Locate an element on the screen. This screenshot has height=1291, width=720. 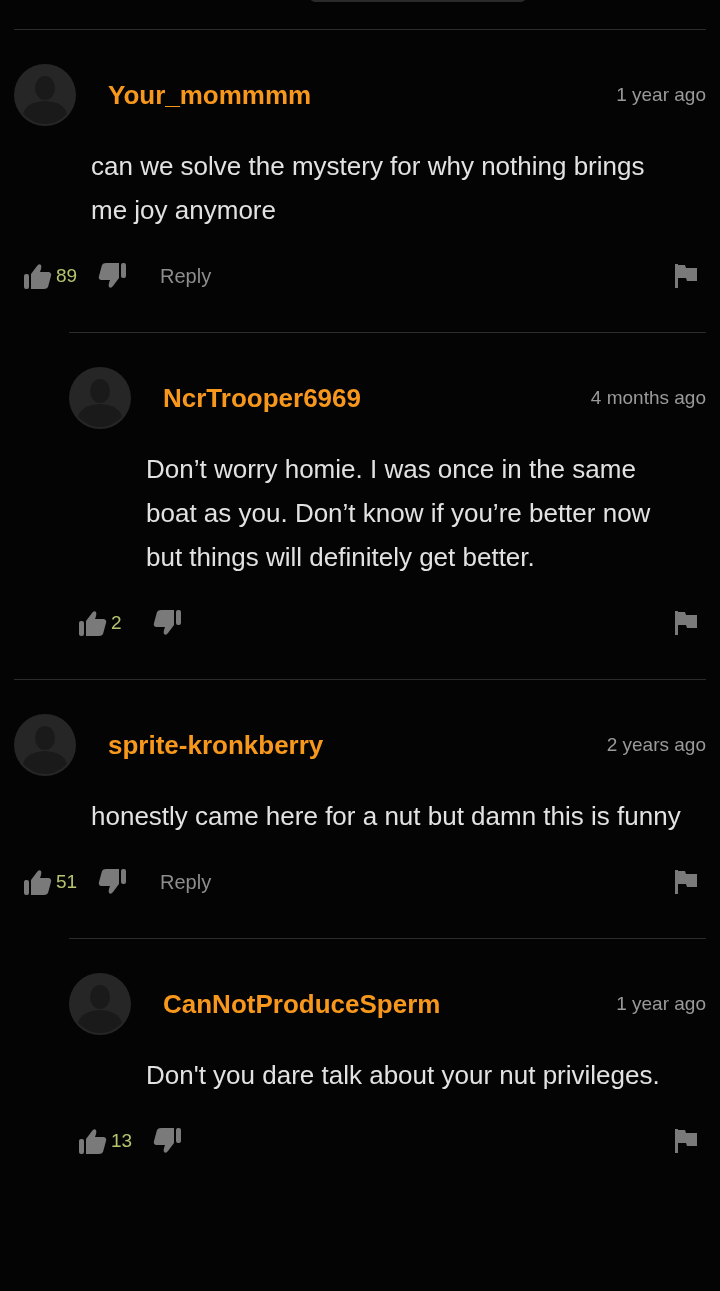
timestamp: 4 months ago is located at coordinates (648, 398).